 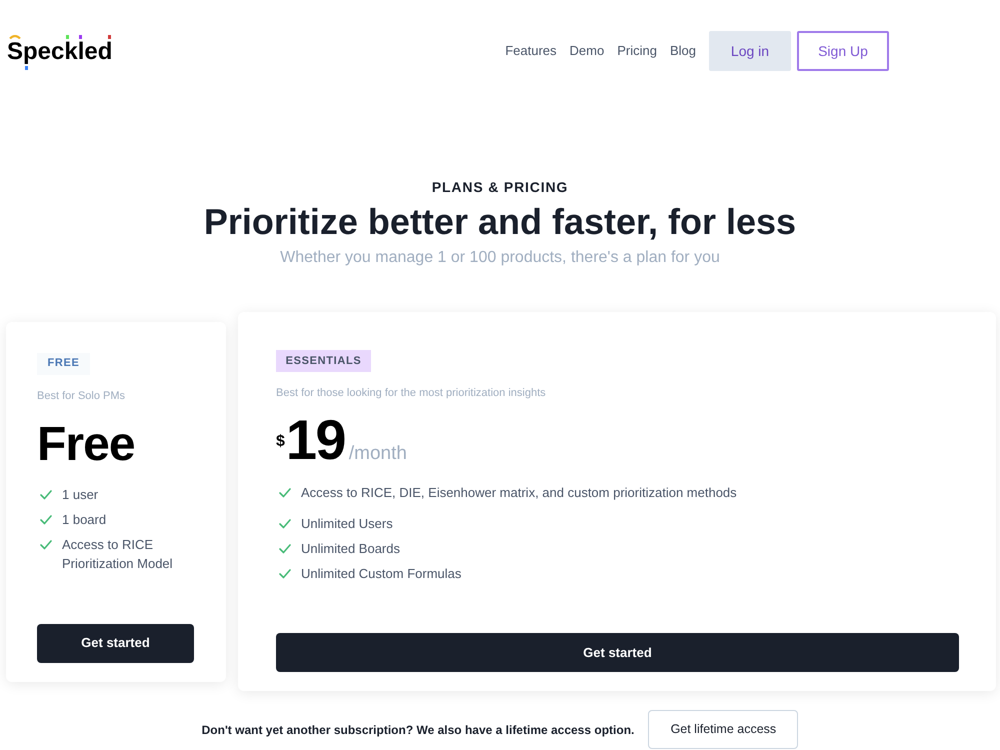 What do you see at coordinates (500, 258) in the screenshot?
I see `page-subtitle: Whether you manage 1 or 100 products, there's a plan for you` at bounding box center [500, 258].